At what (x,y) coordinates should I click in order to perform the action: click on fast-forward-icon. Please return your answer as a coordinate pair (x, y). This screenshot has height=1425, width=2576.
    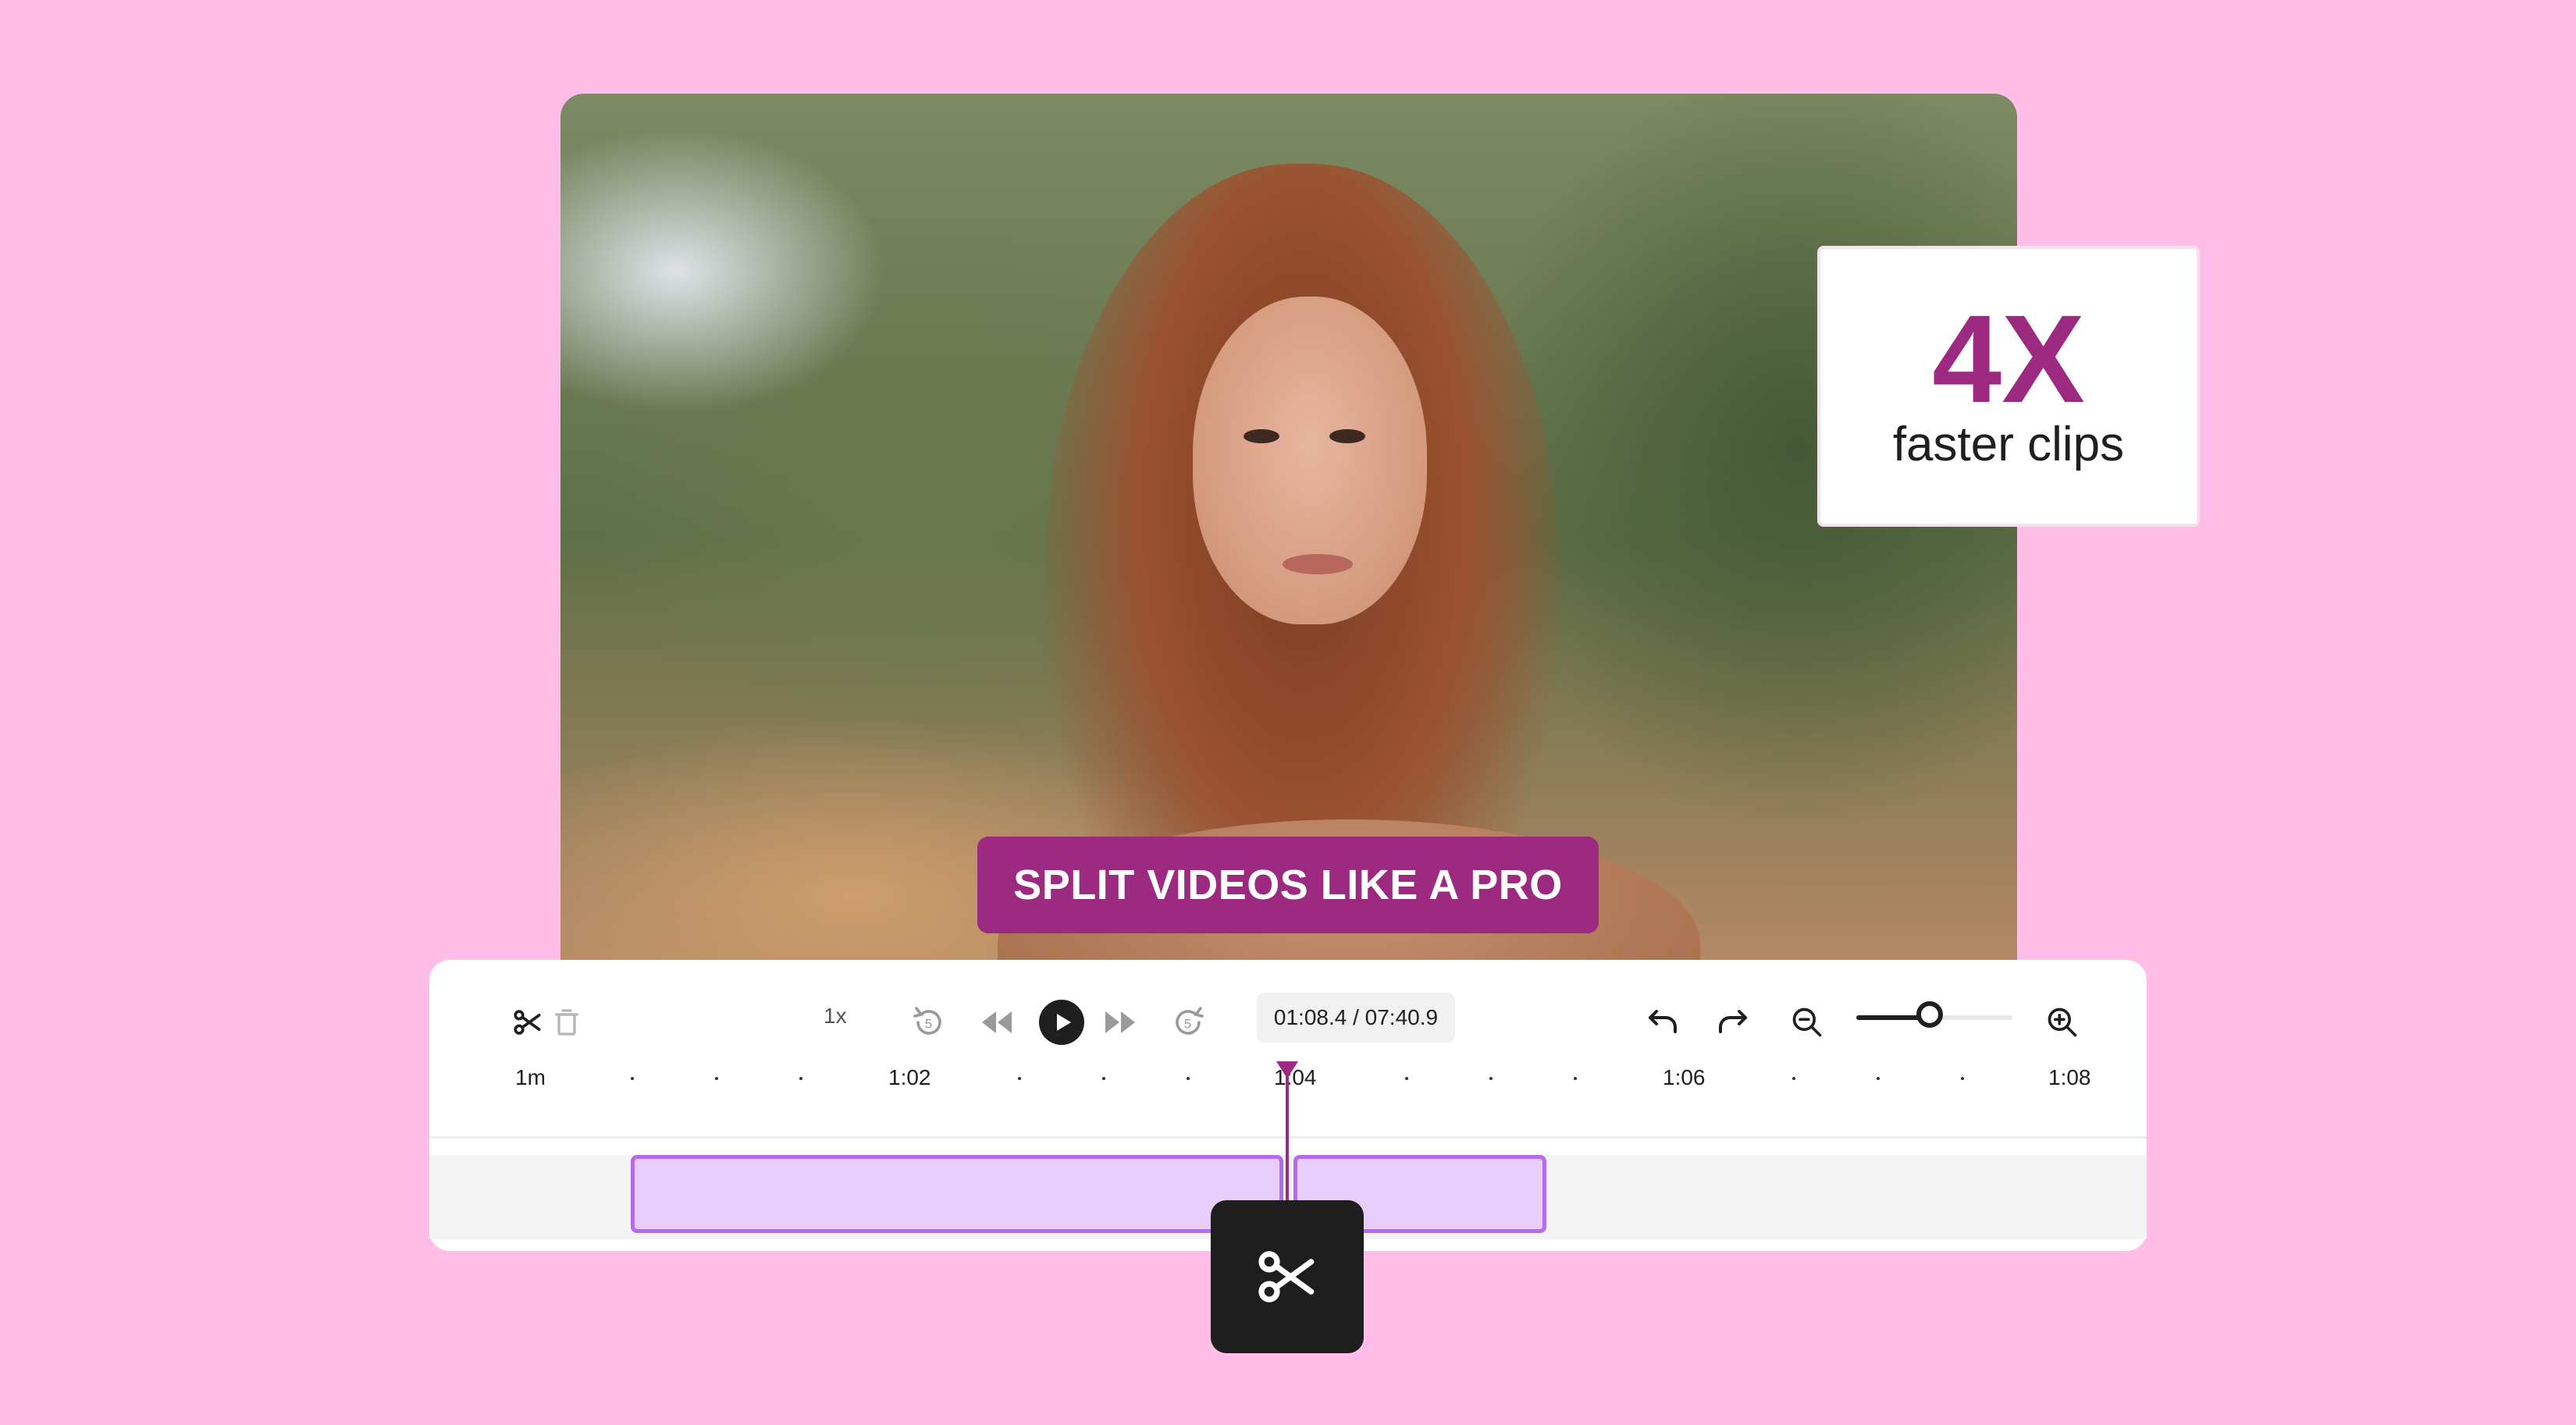
    Looking at the image, I should click on (1121, 1022).